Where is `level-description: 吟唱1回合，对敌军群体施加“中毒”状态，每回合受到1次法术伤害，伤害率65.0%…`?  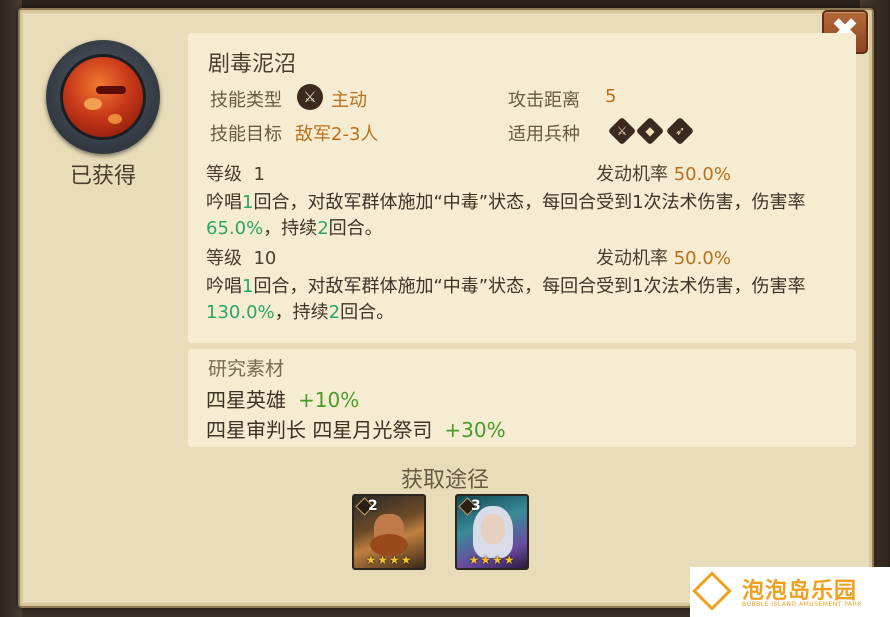
level-description: 吟唱1回合，对敌军群体施加“中毒”状态，每回合受到1次法术伤害，伤害率65.0%… is located at coordinates (506, 215).